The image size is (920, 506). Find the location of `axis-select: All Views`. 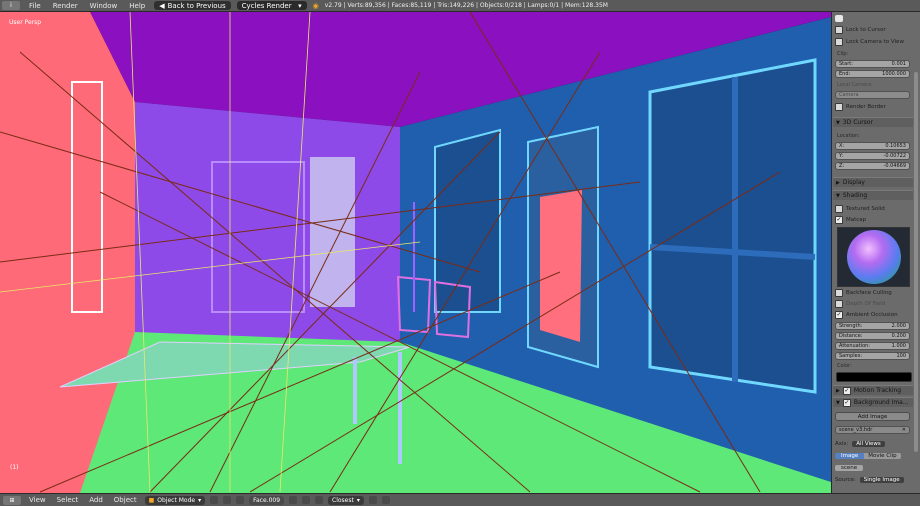

axis-select: All Views is located at coordinates (868, 444).